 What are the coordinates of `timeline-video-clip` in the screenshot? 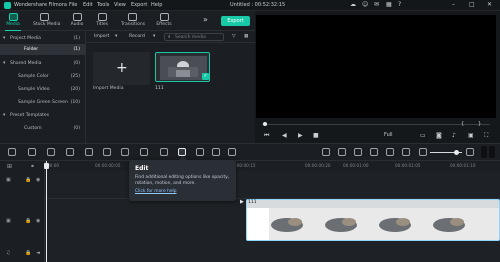 It's located at (373, 220).